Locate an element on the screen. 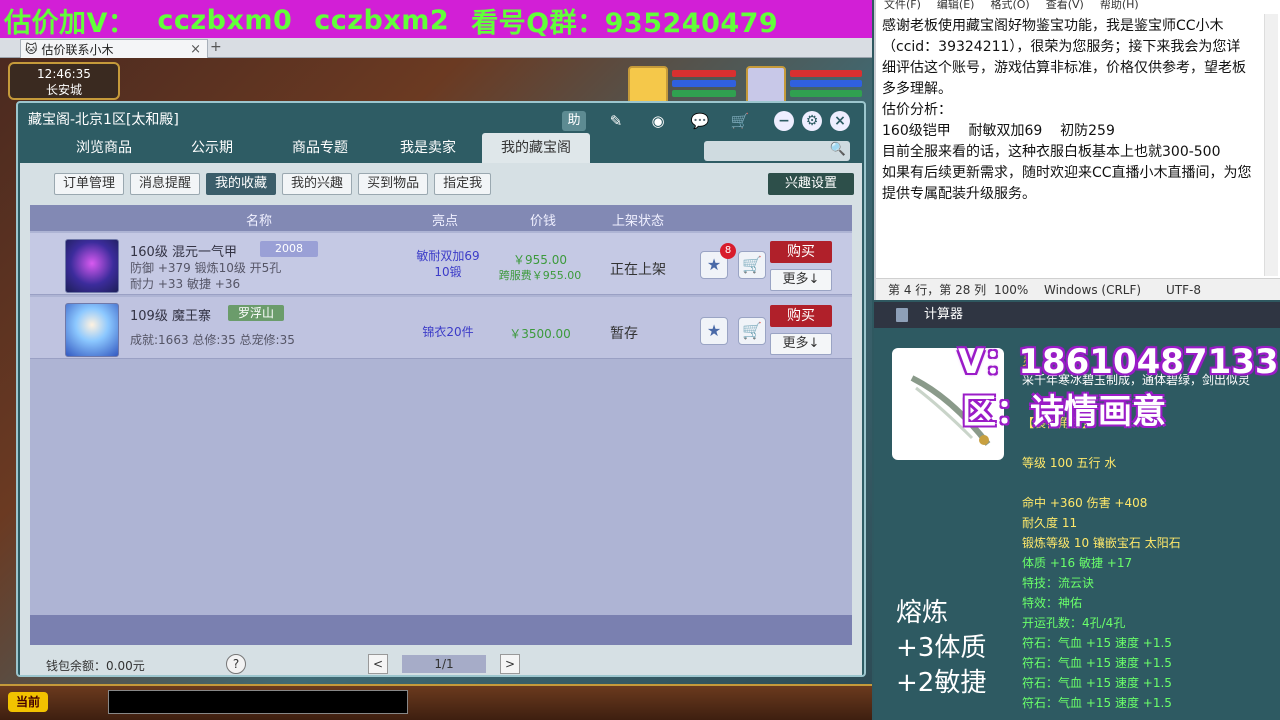 Image resolution: width=1280 pixels, height=720 pixels. page-favicon-icon: 🐱 is located at coordinates (31, 49).